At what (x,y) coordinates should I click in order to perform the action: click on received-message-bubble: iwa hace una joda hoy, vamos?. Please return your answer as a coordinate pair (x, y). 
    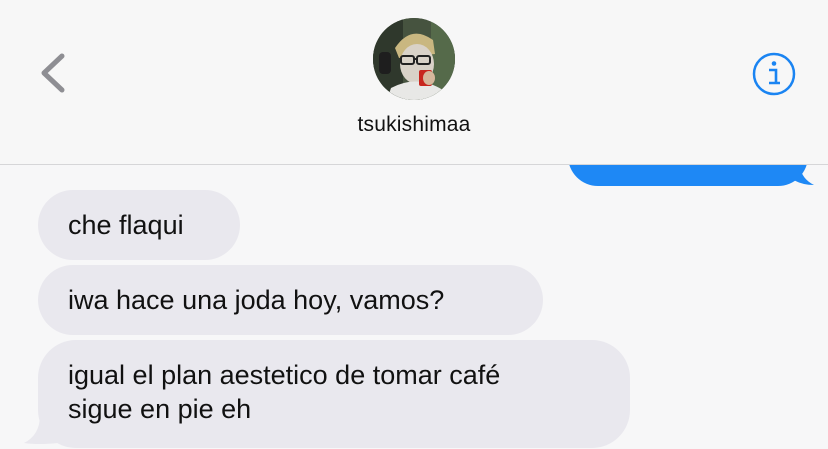
    Looking at the image, I should click on (290, 300).